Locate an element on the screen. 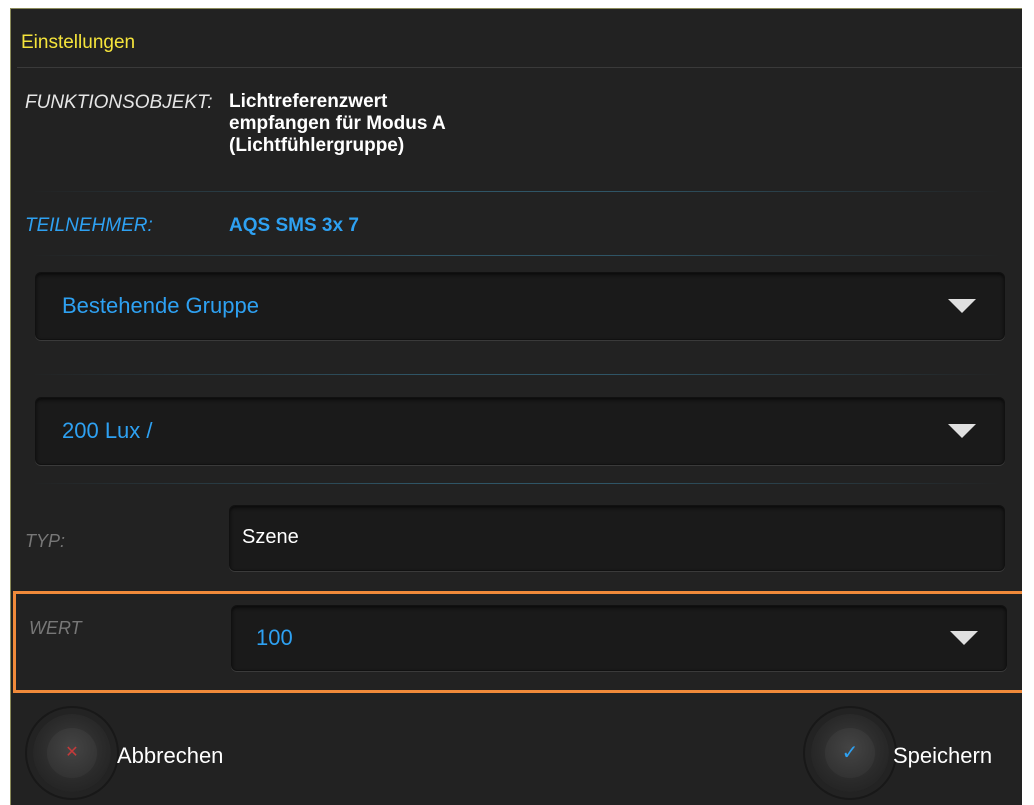 This screenshot has height=805, width=1034. title-divider is located at coordinates (519, 67).